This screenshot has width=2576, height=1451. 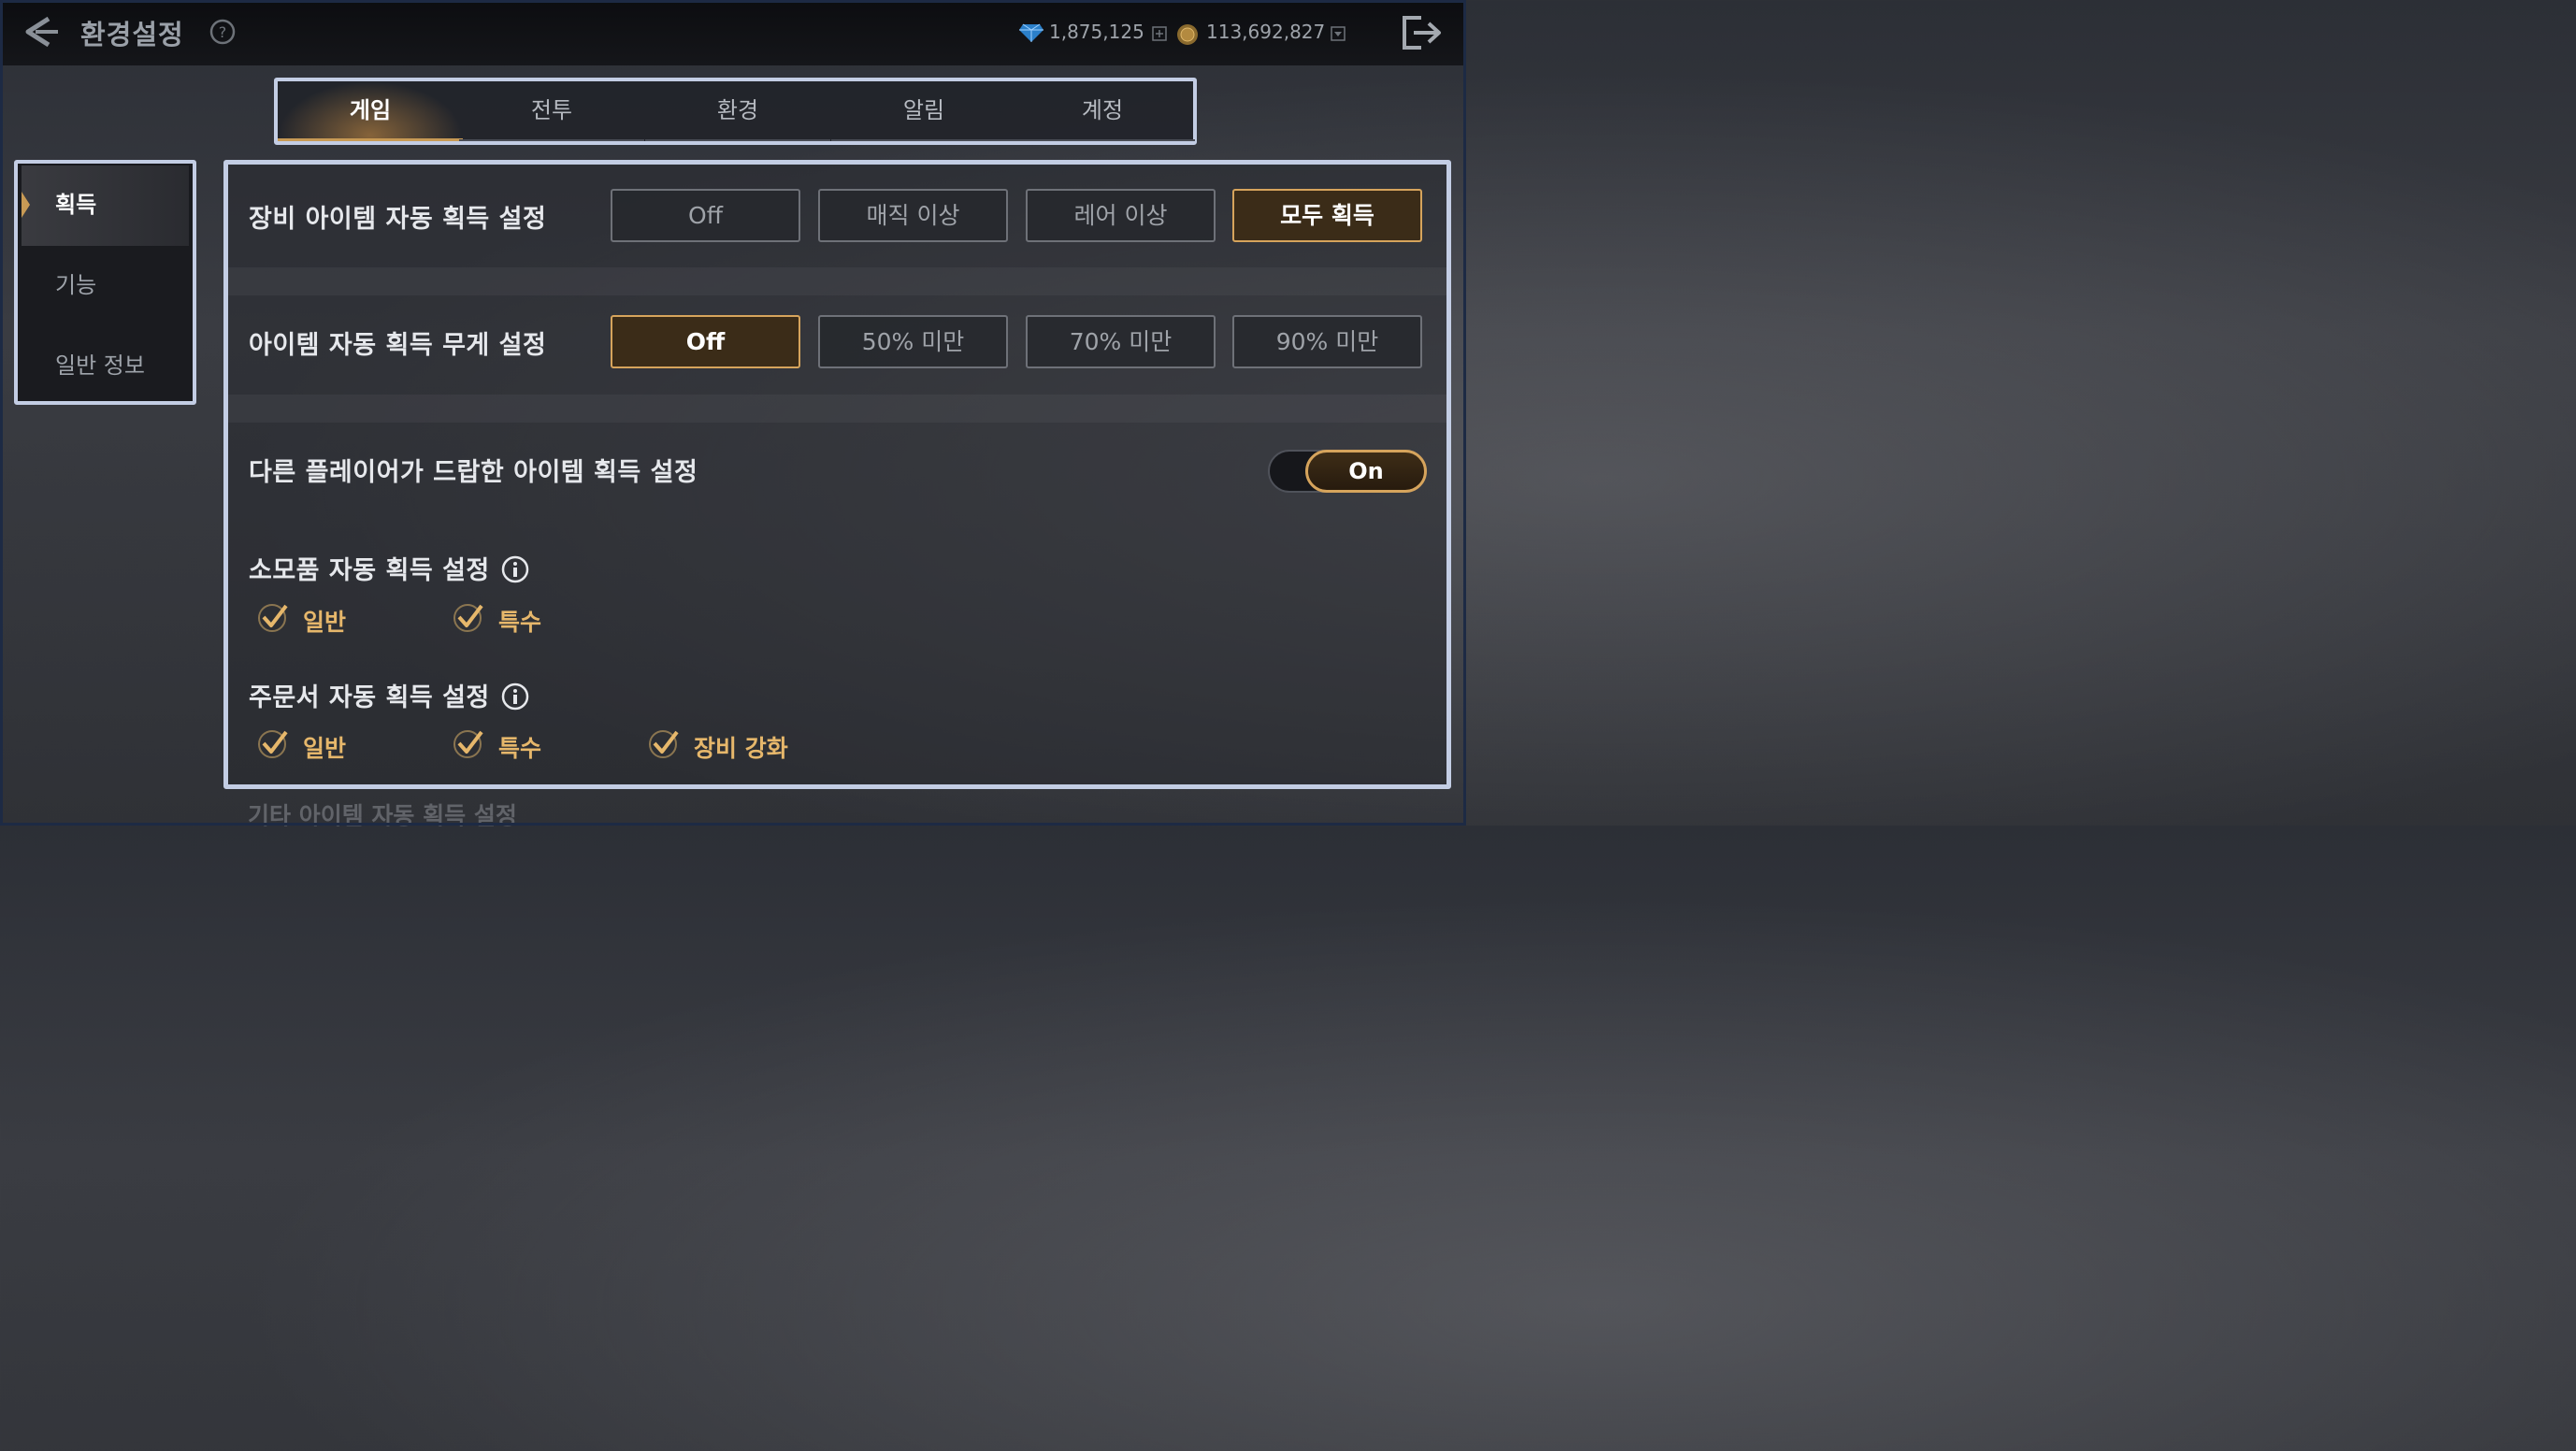 I want to click on gold-coin-icon, so click(x=1188, y=34).